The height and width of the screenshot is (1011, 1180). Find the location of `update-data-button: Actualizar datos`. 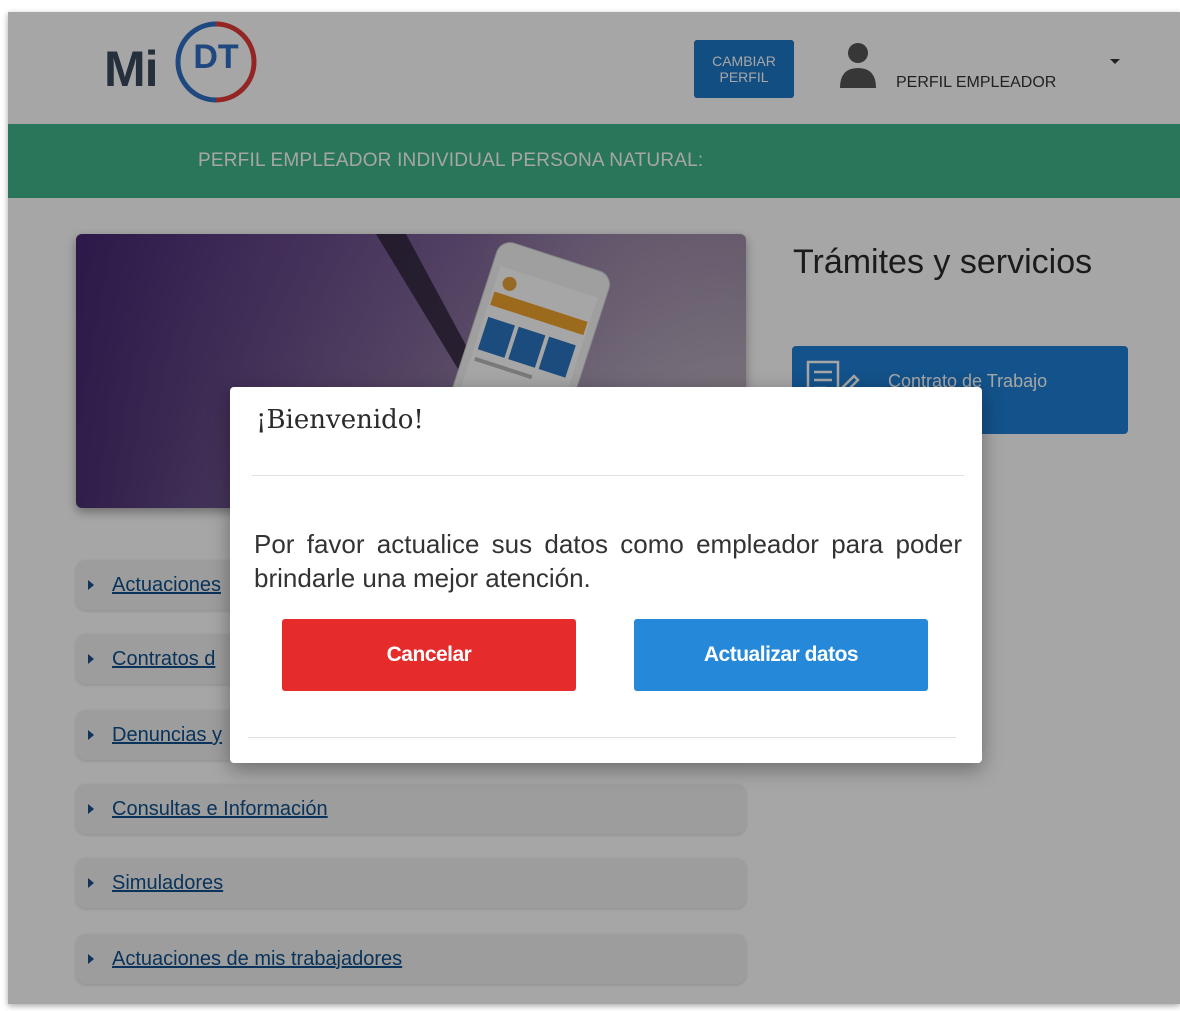

update-data-button: Actualizar datos is located at coordinates (781, 655).